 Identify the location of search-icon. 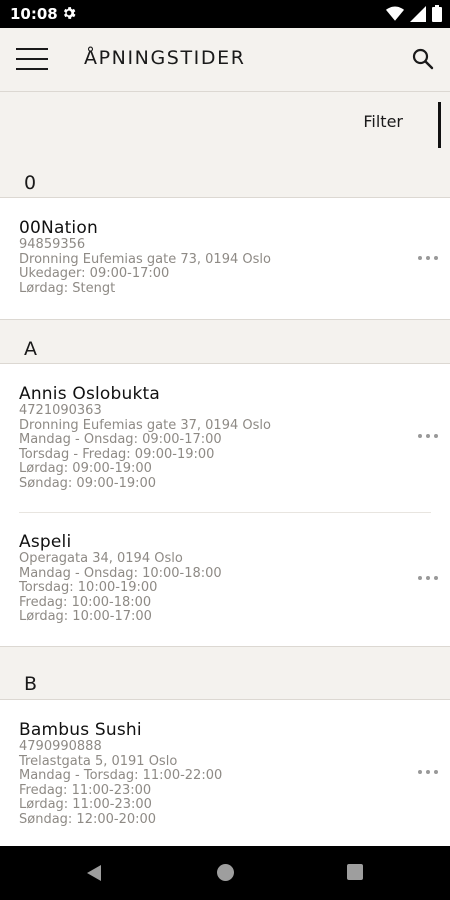
(423, 59).